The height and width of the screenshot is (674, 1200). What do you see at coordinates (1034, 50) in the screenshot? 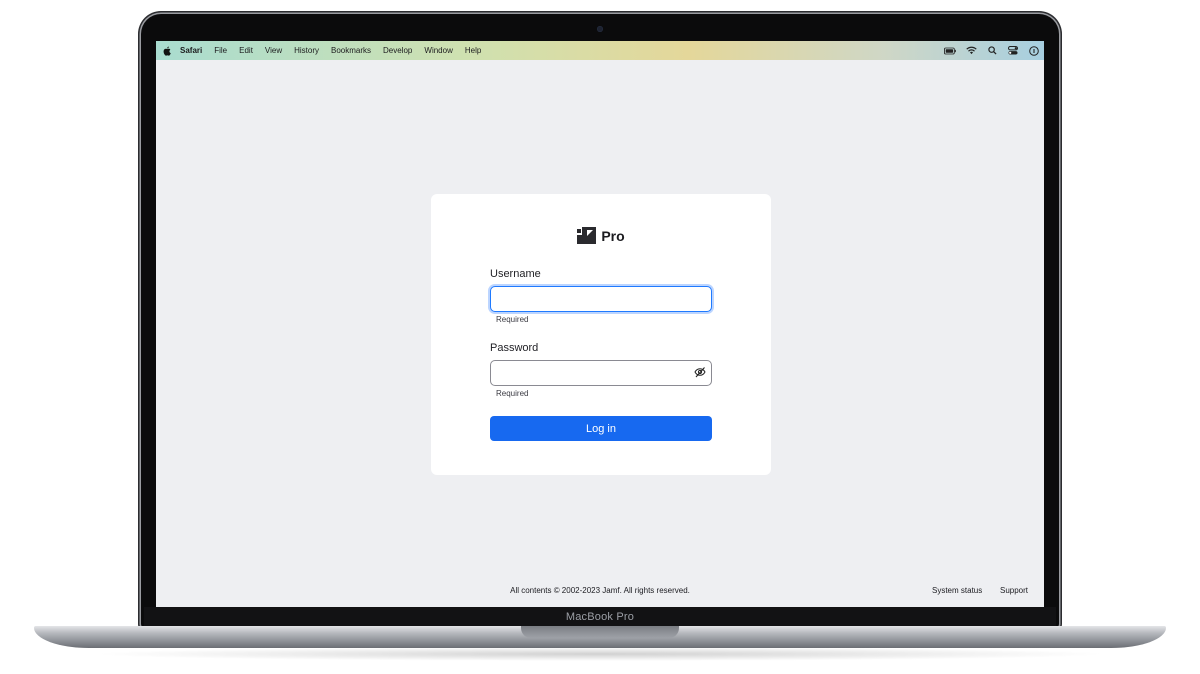
I see `siri-icon` at bounding box center [1034, 50].